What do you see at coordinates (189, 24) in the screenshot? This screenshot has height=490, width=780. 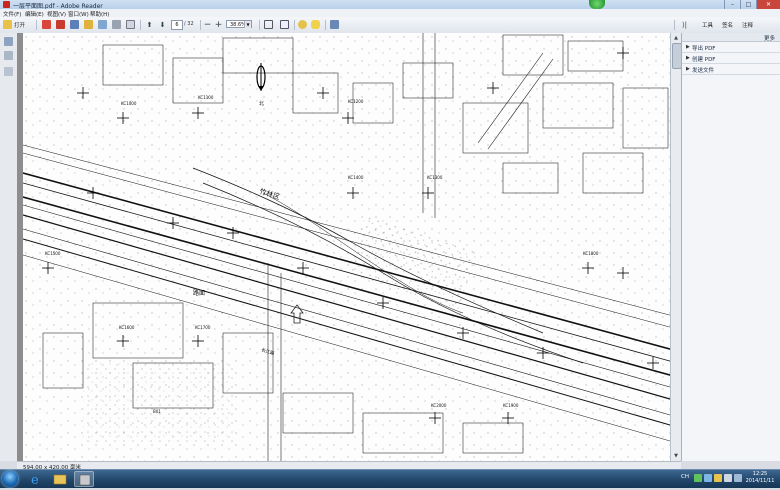 I see `page-count: / 32` at bounding box center [189, 24].